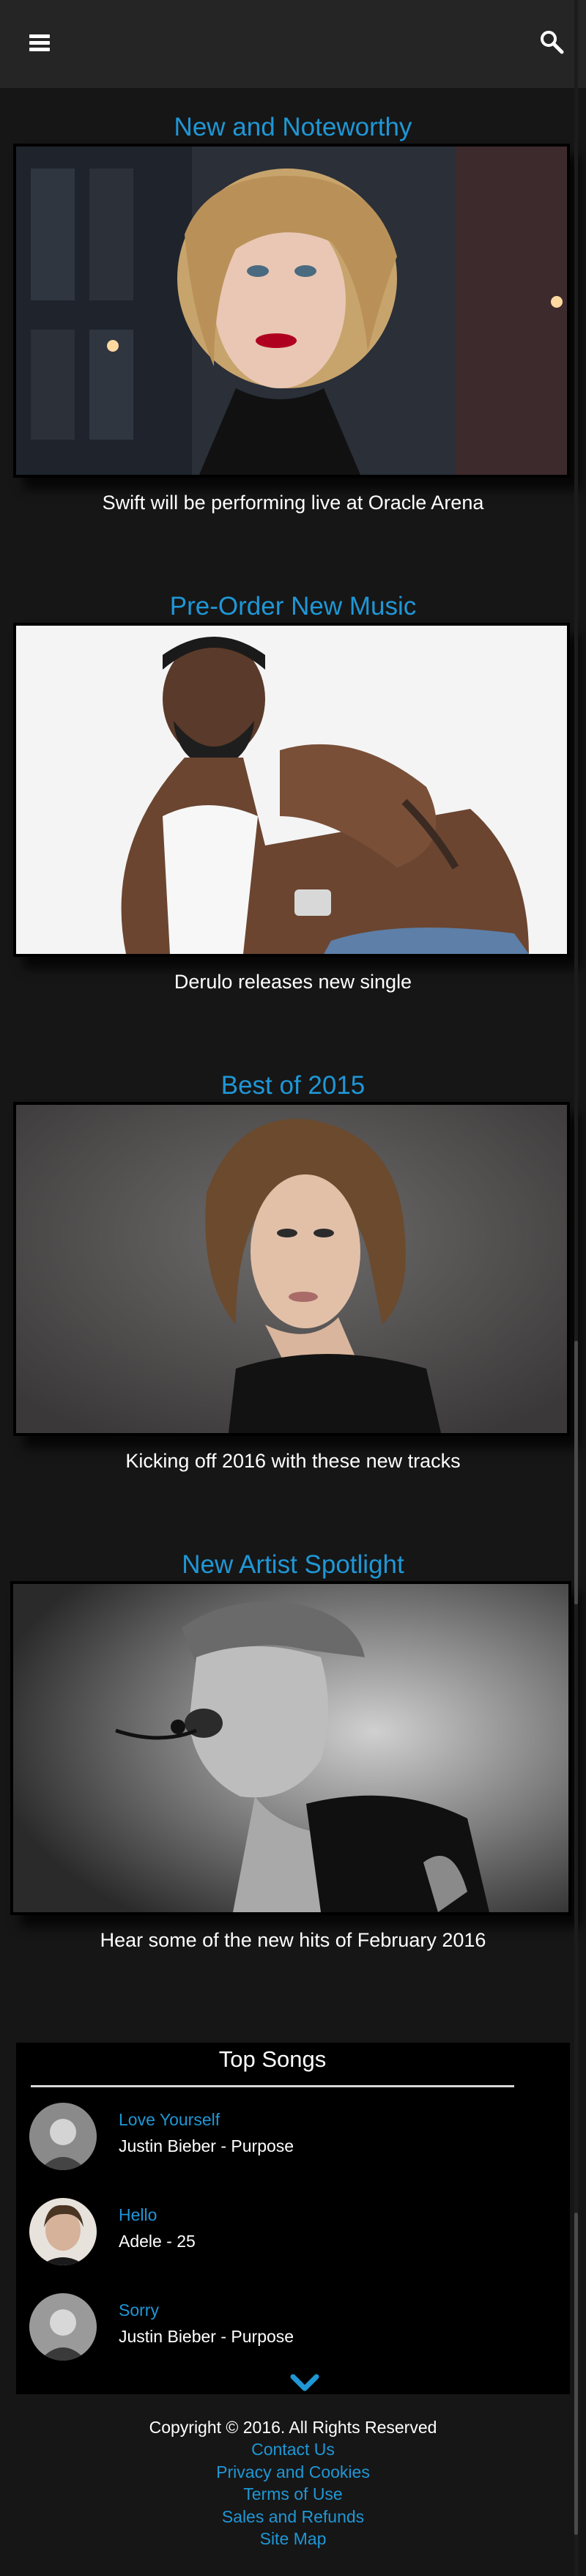 Image resolution: width=586 pixels, height=2576 pixels. I want to click on footer-link-contact: Contact Us, so click(293, 2449).